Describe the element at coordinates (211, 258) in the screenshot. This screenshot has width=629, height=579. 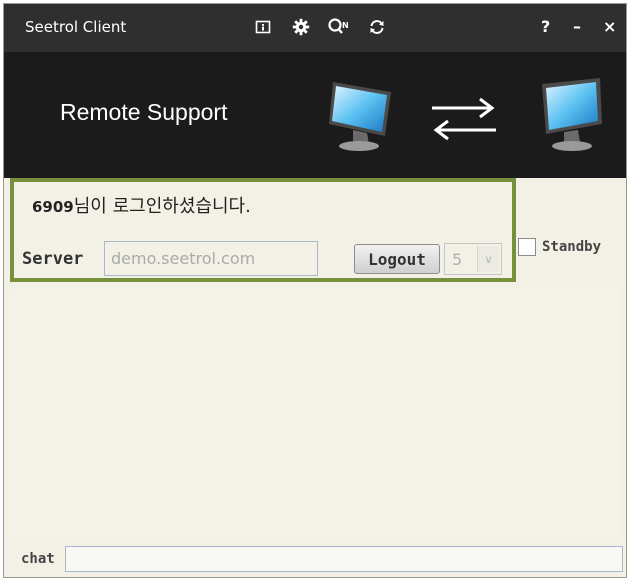
I see `server-input` at that location.